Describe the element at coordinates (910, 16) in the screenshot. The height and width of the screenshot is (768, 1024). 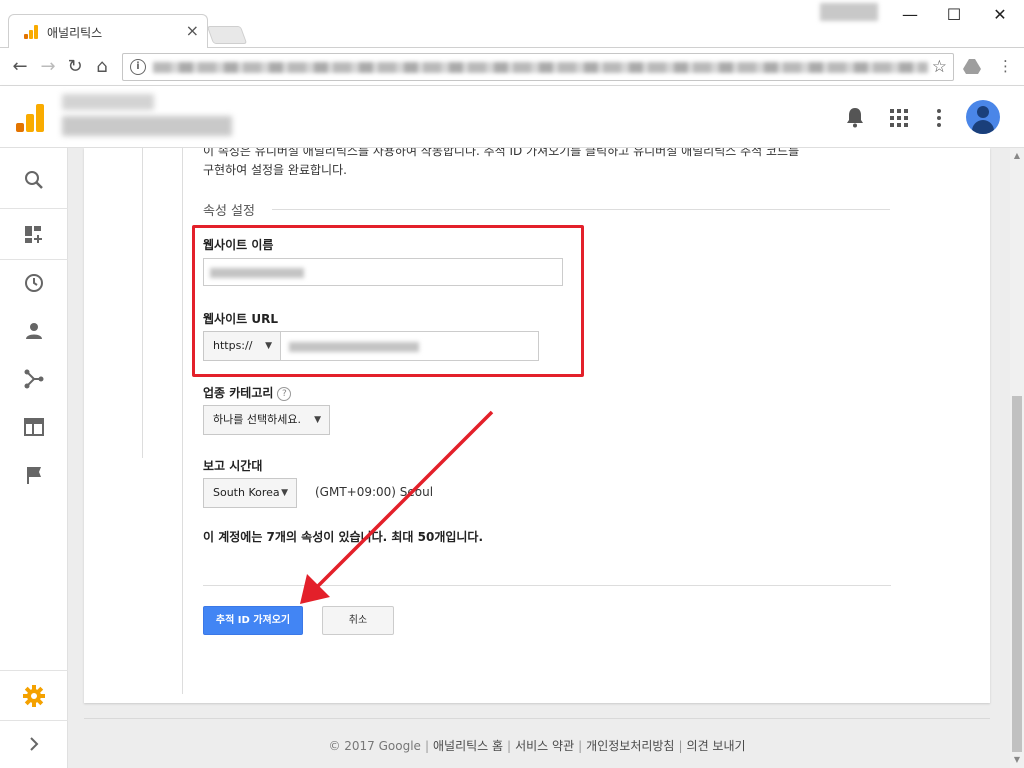
I see `minimize-button: —` at that location.